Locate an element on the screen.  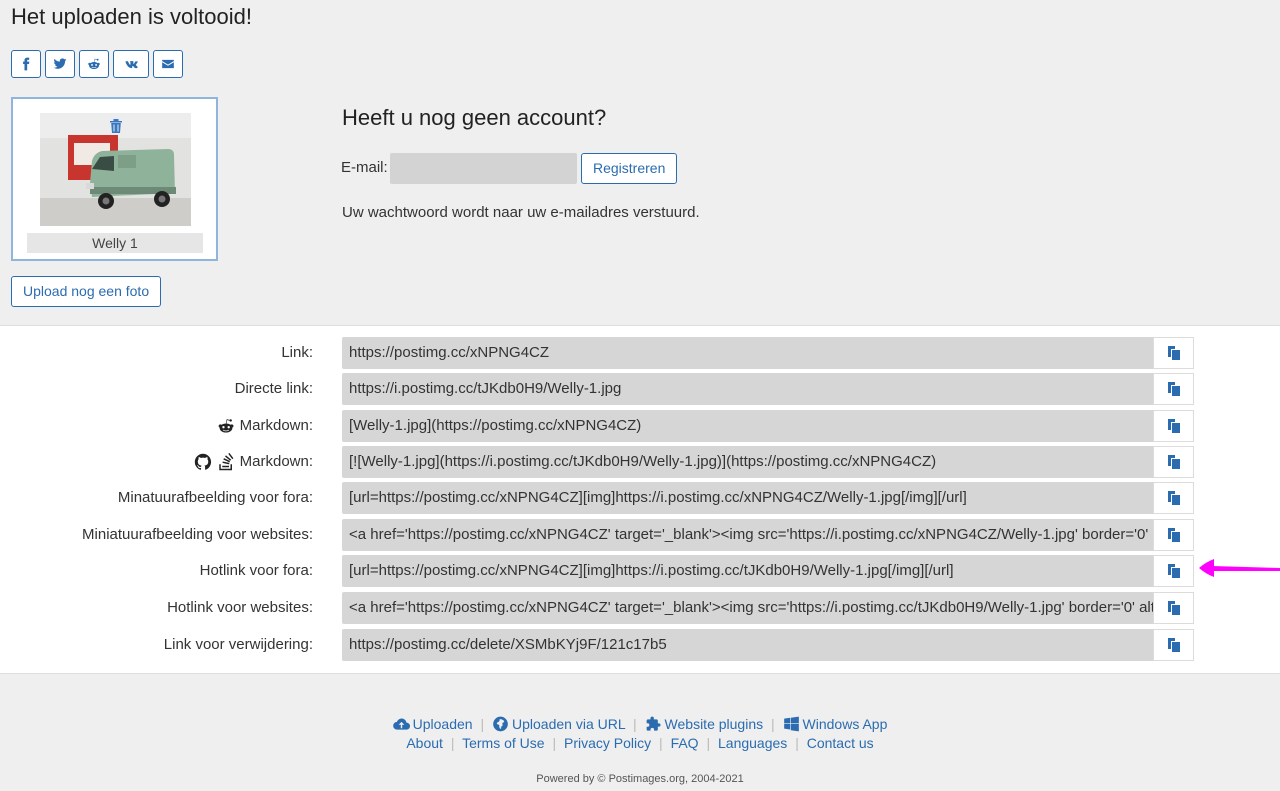
highlight-arrow-annotation is located at coordinates (1239, 568).